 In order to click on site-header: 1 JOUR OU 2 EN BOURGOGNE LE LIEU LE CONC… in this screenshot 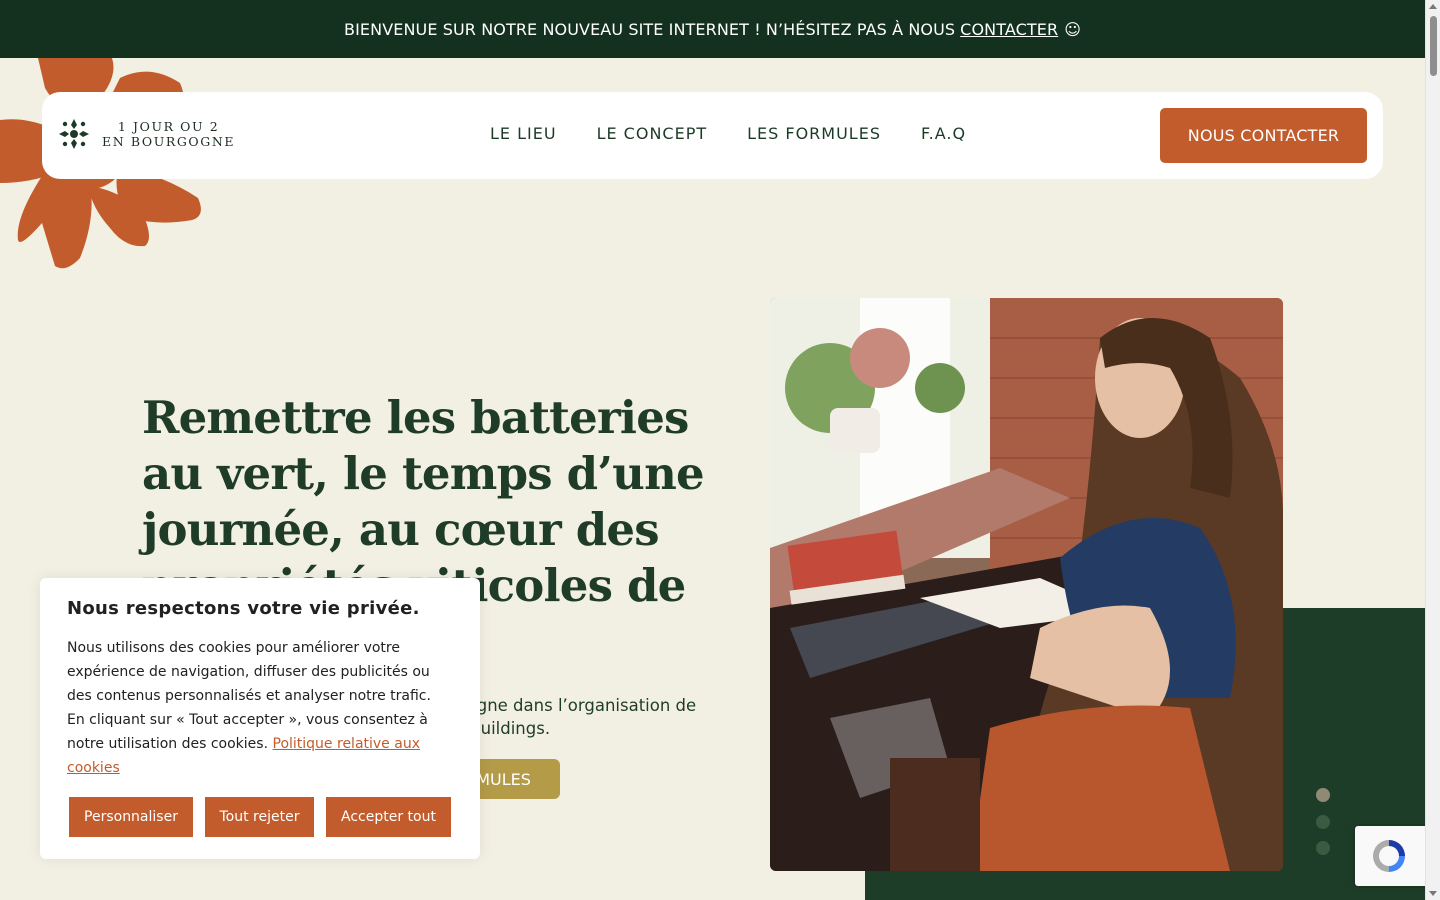, I will do `click(712, 135)`.